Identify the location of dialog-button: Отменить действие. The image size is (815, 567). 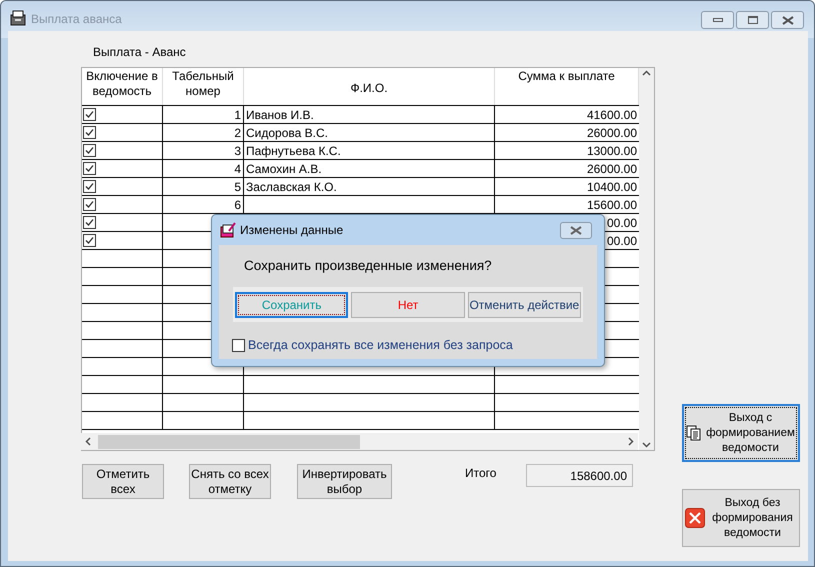
(524, 305).